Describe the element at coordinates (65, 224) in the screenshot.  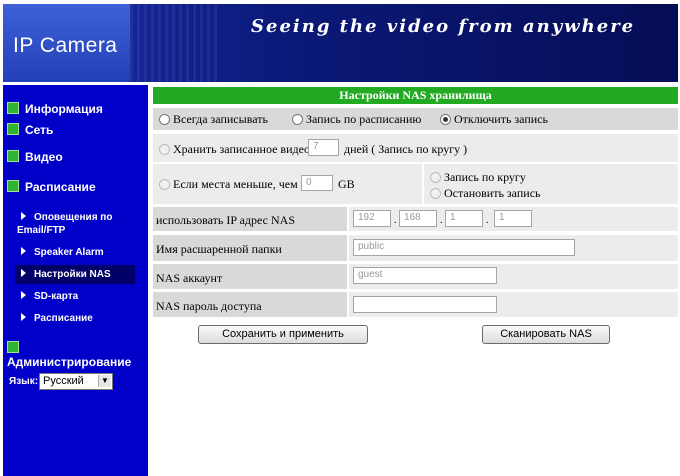
I see `sidebar-item-label: Оповещения по Email/FTP` at that location.